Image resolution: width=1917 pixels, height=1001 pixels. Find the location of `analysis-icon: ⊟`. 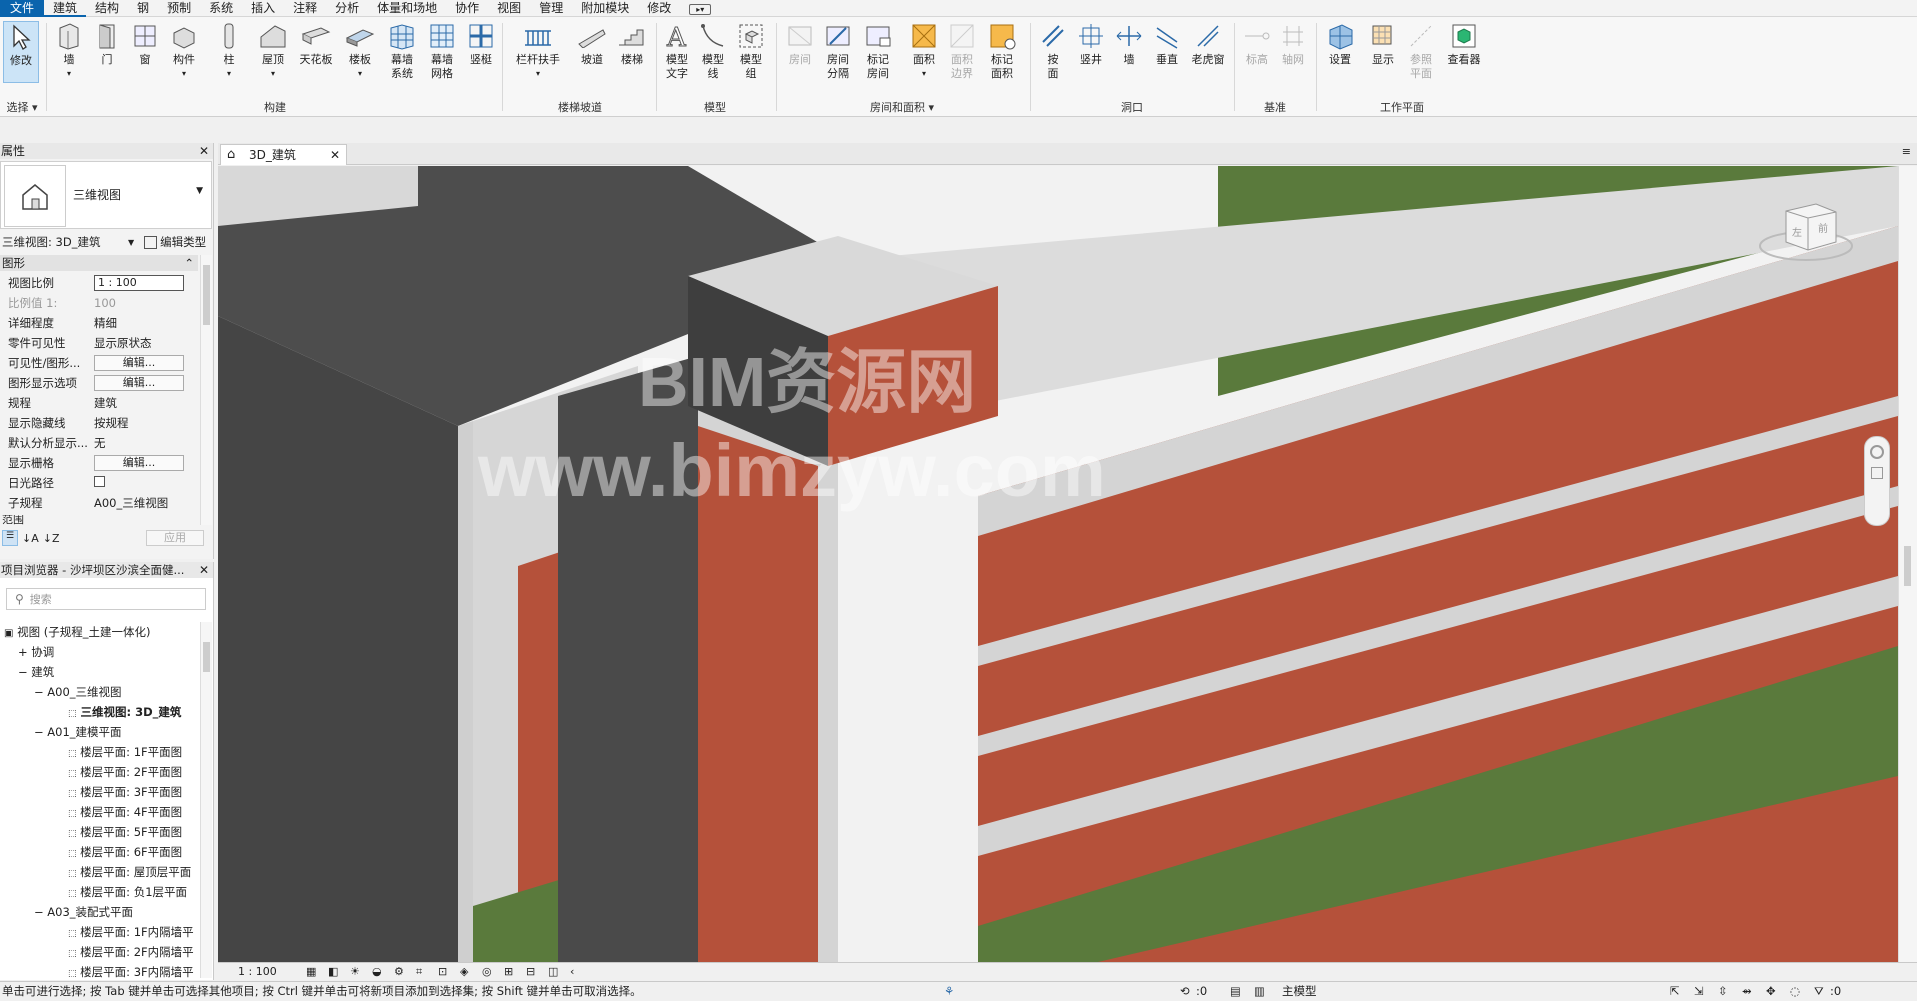

analysis-icon: ⊟ is located at coordinates (530, 971).